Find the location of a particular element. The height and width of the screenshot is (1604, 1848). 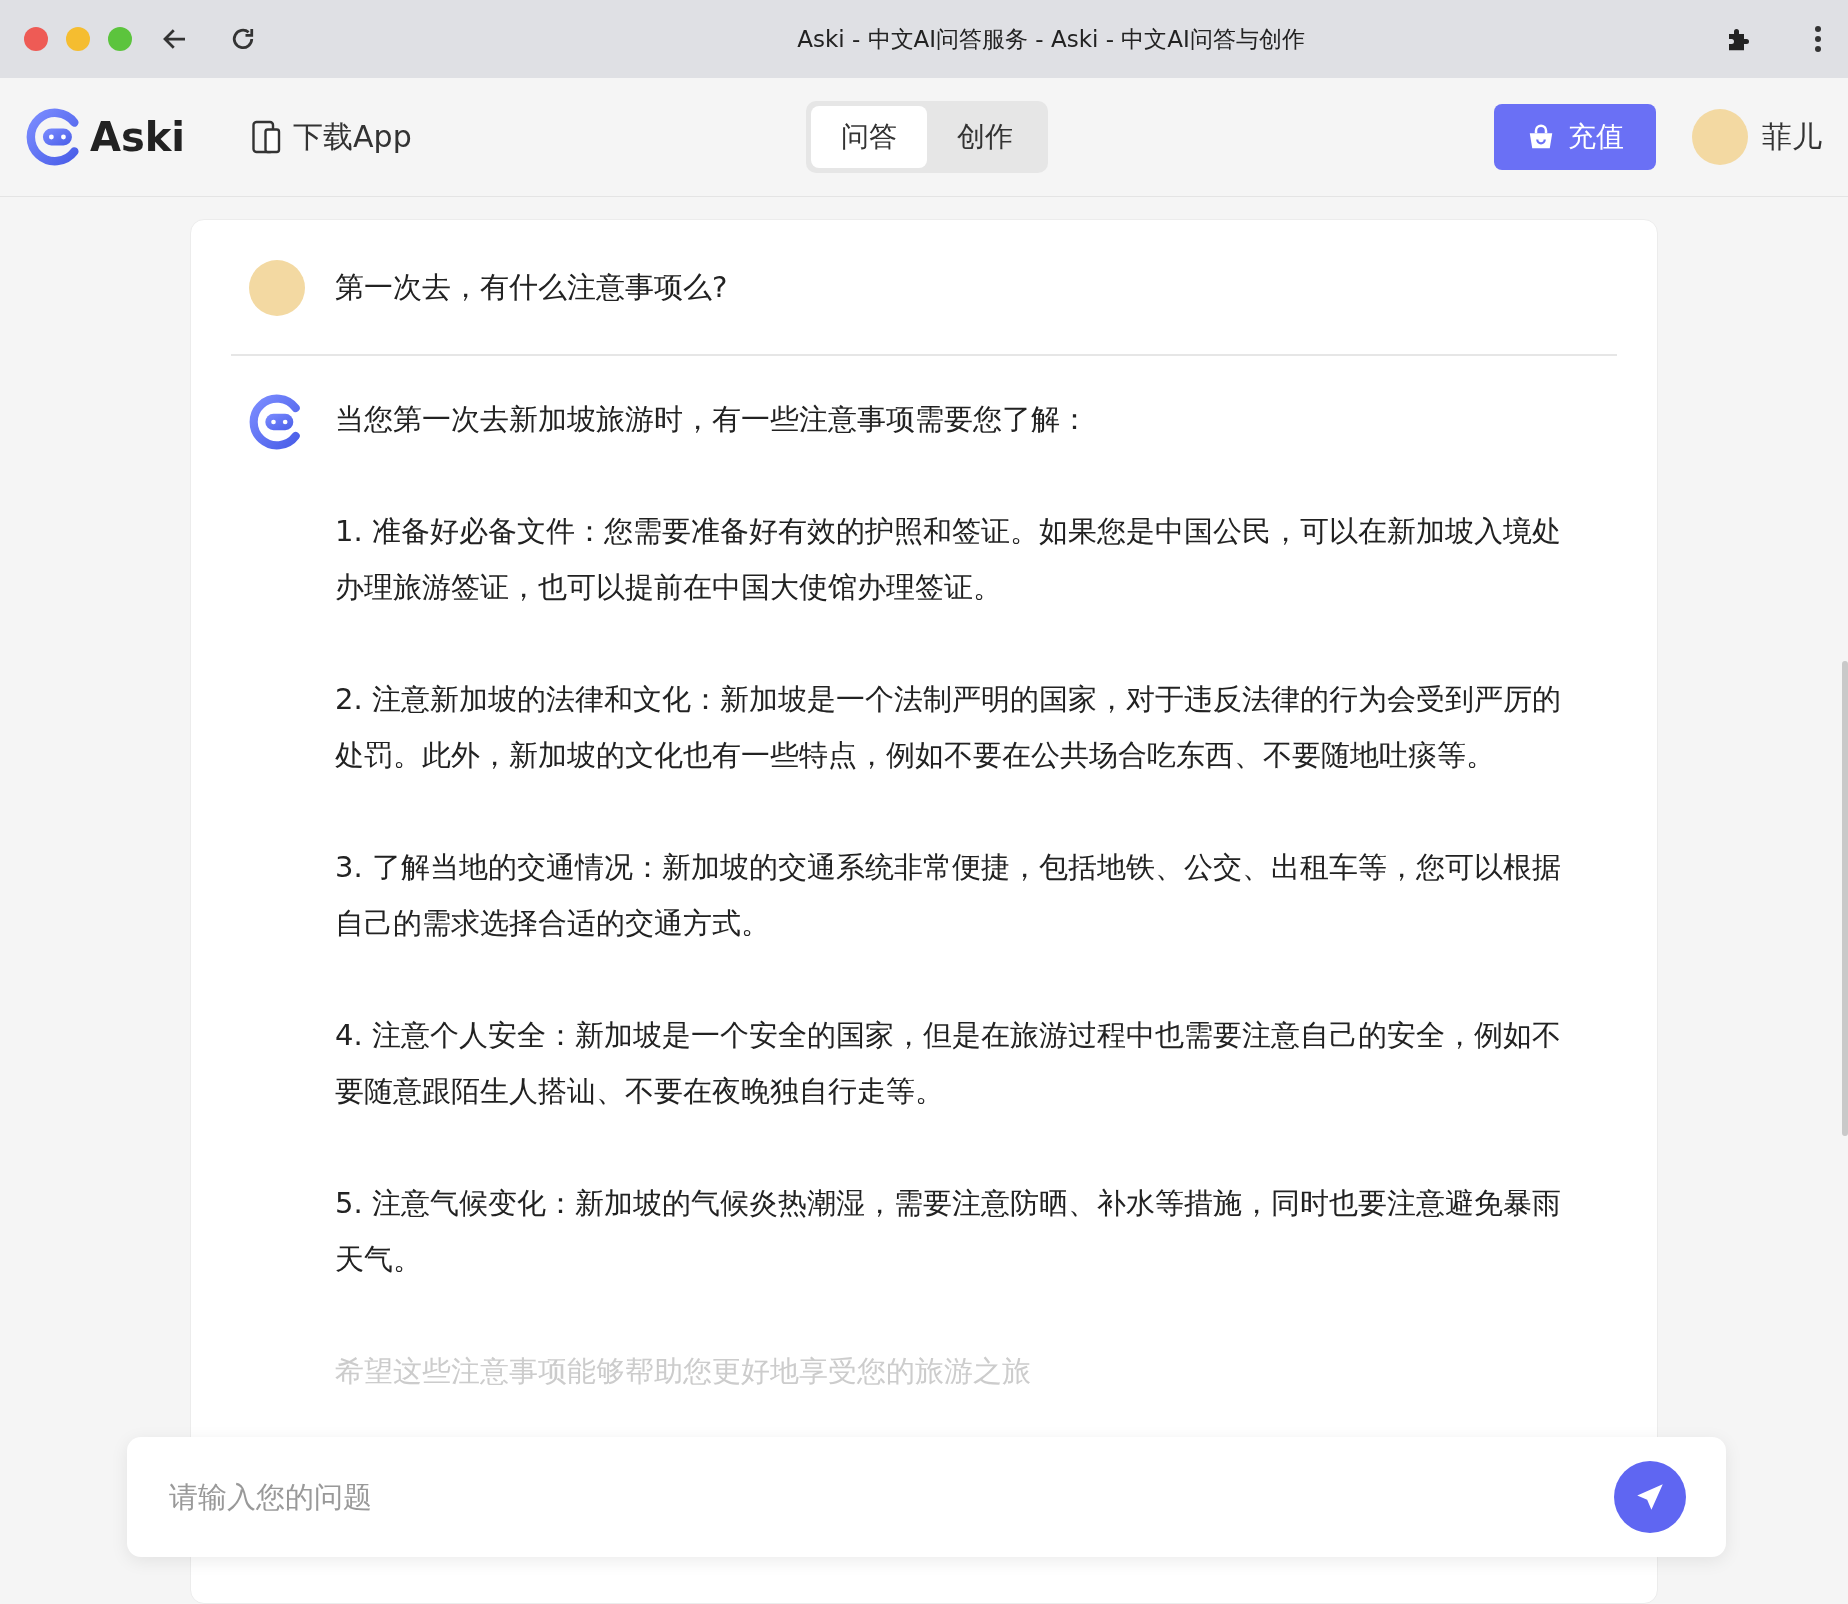

scrollbar-thumb is located at coordinates (1845, 898).